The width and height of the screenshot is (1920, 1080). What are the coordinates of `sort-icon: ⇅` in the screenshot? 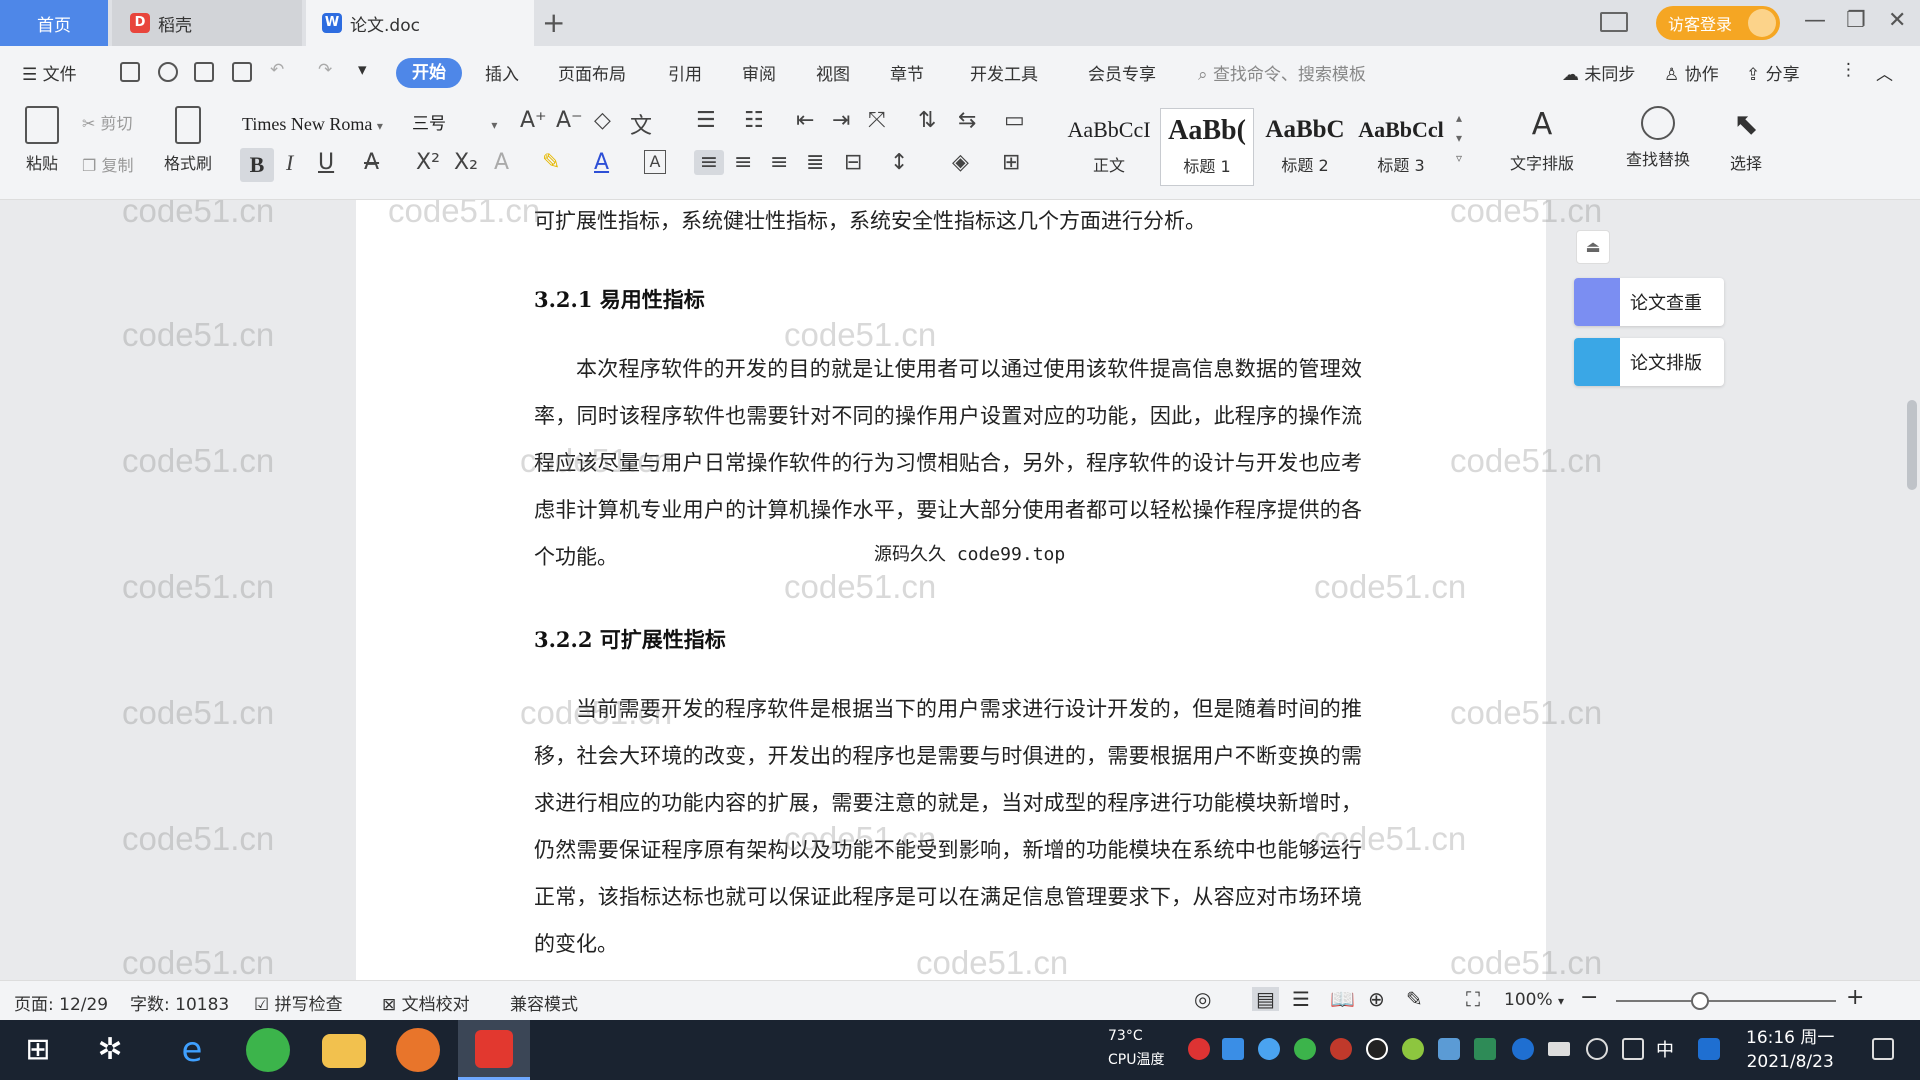 It's located at (927, 120).